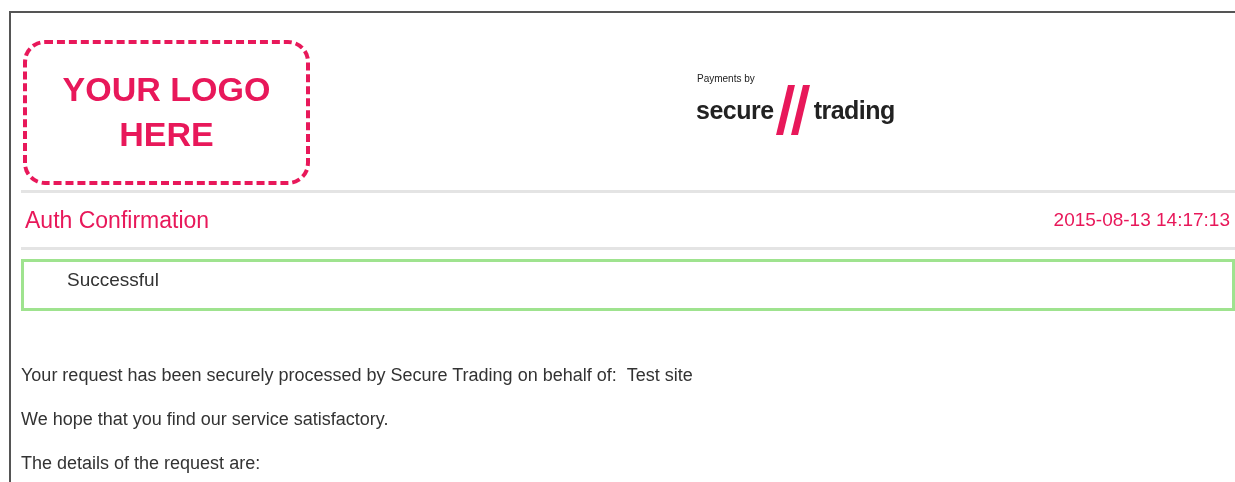 The width and height of the screenshot is (1235, 482). I want to click on logo-placeholder-text: HERE, so click(166, 134).